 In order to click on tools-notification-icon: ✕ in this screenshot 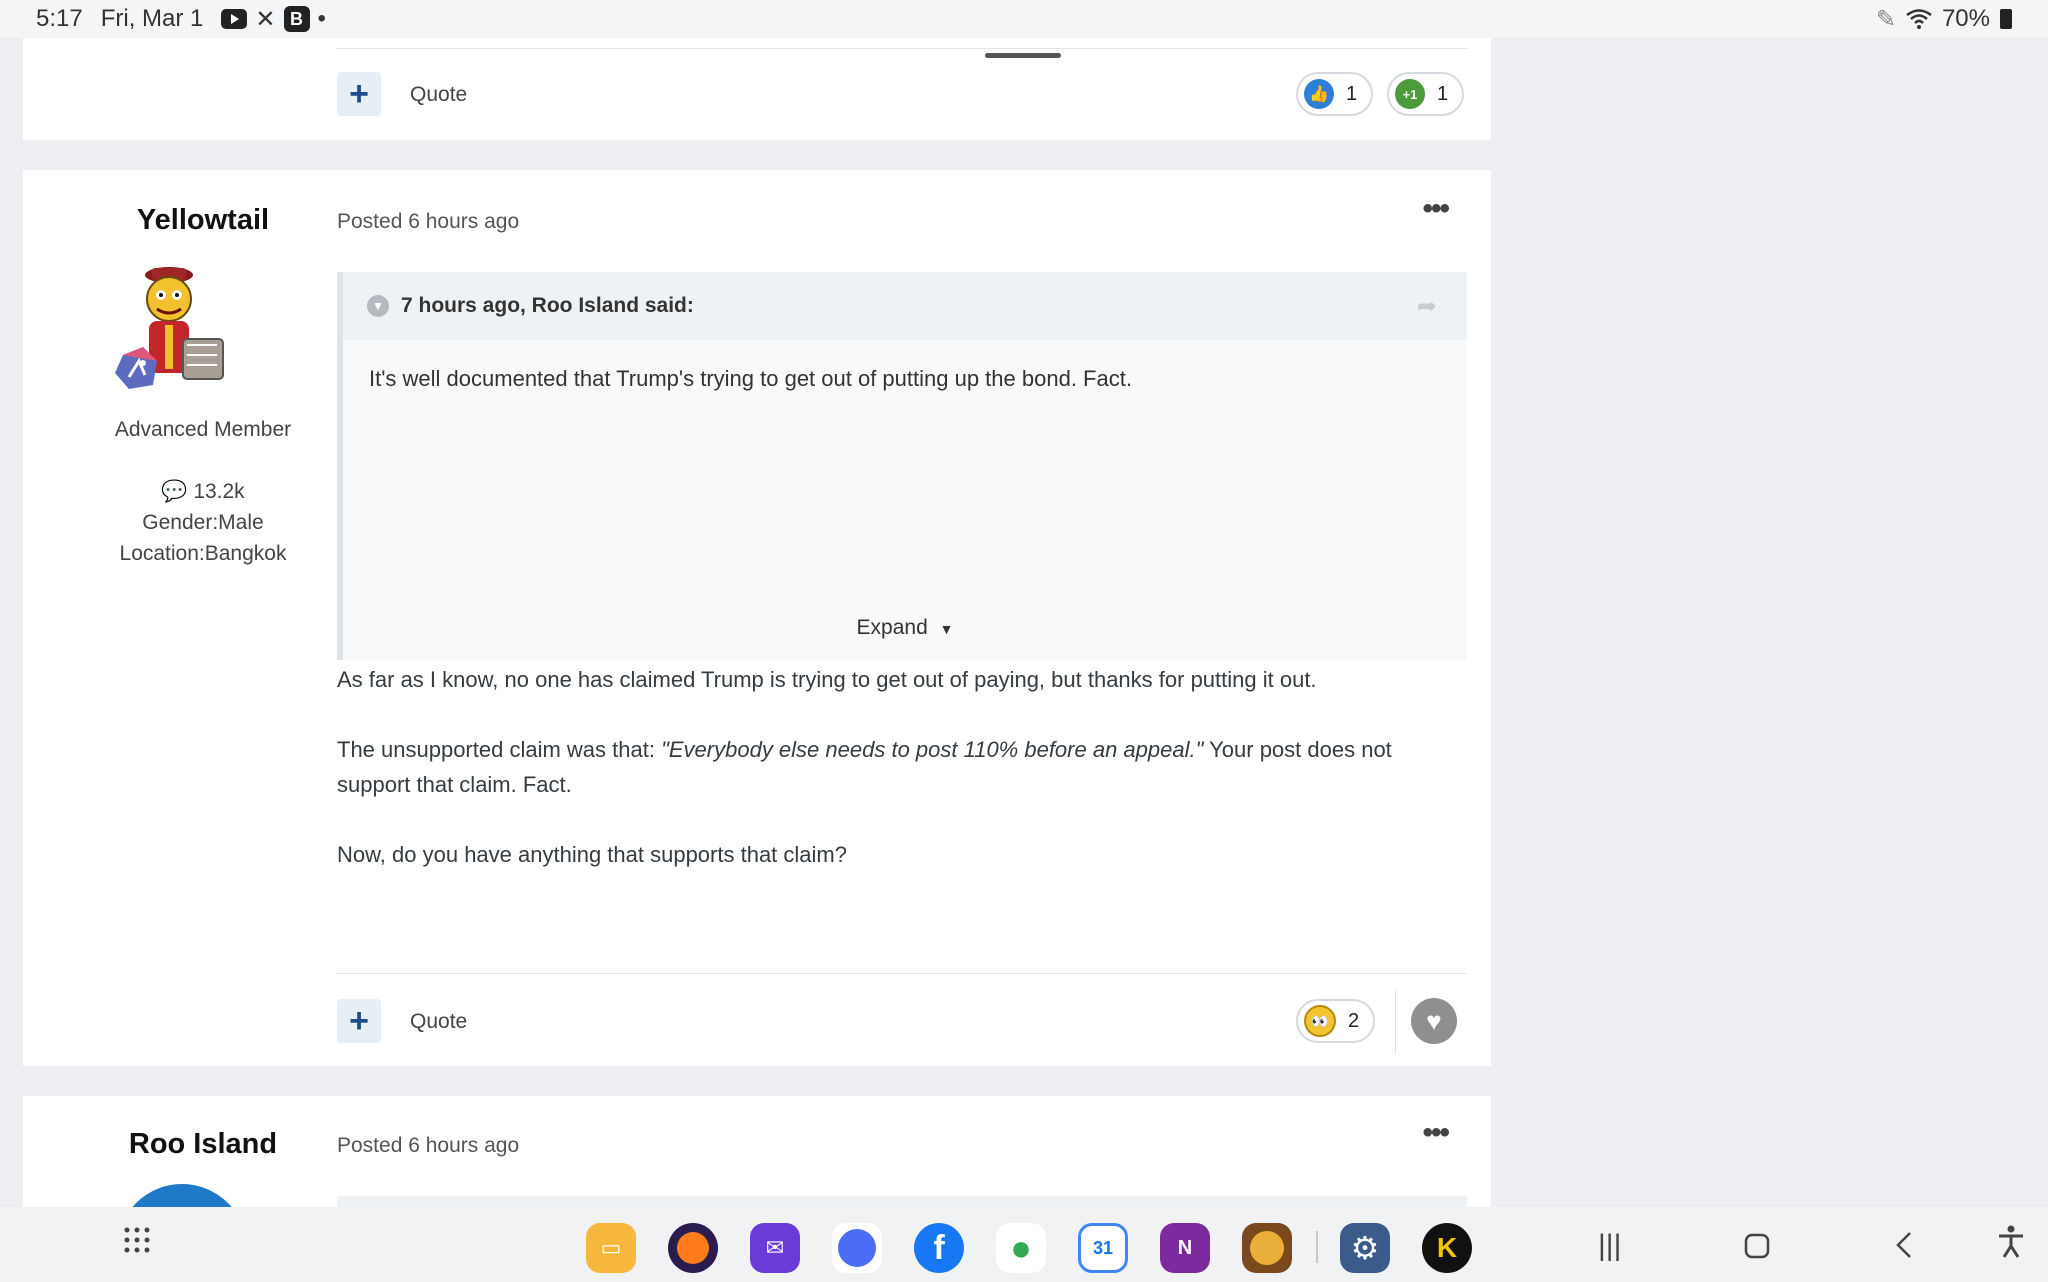, I will do `click(265, 19)`.